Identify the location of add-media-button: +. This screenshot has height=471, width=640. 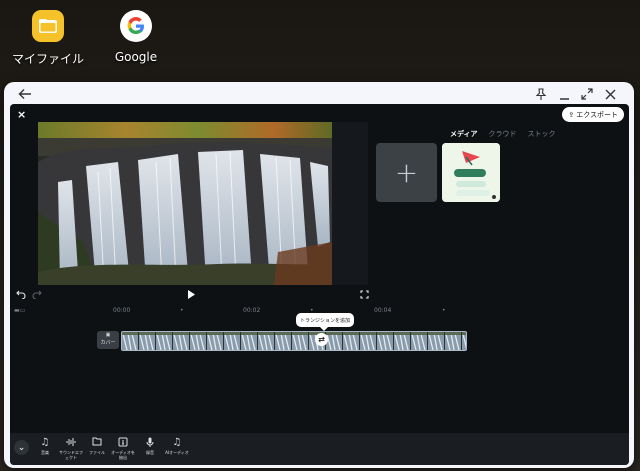
(406, 172).